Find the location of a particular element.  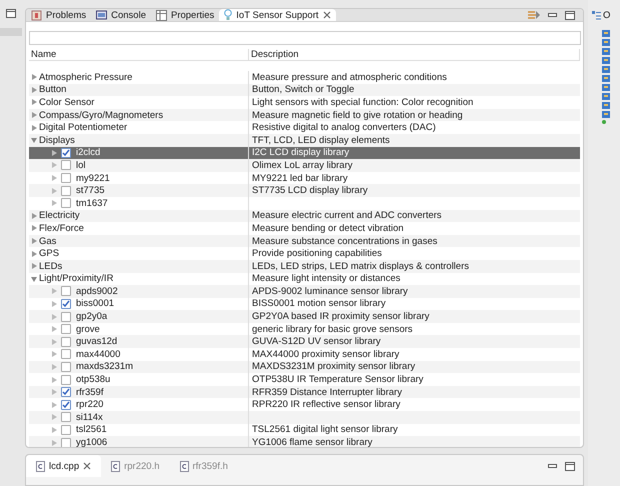

library-description: generic library for basic grove sensors is located at coordinates (332, 329).